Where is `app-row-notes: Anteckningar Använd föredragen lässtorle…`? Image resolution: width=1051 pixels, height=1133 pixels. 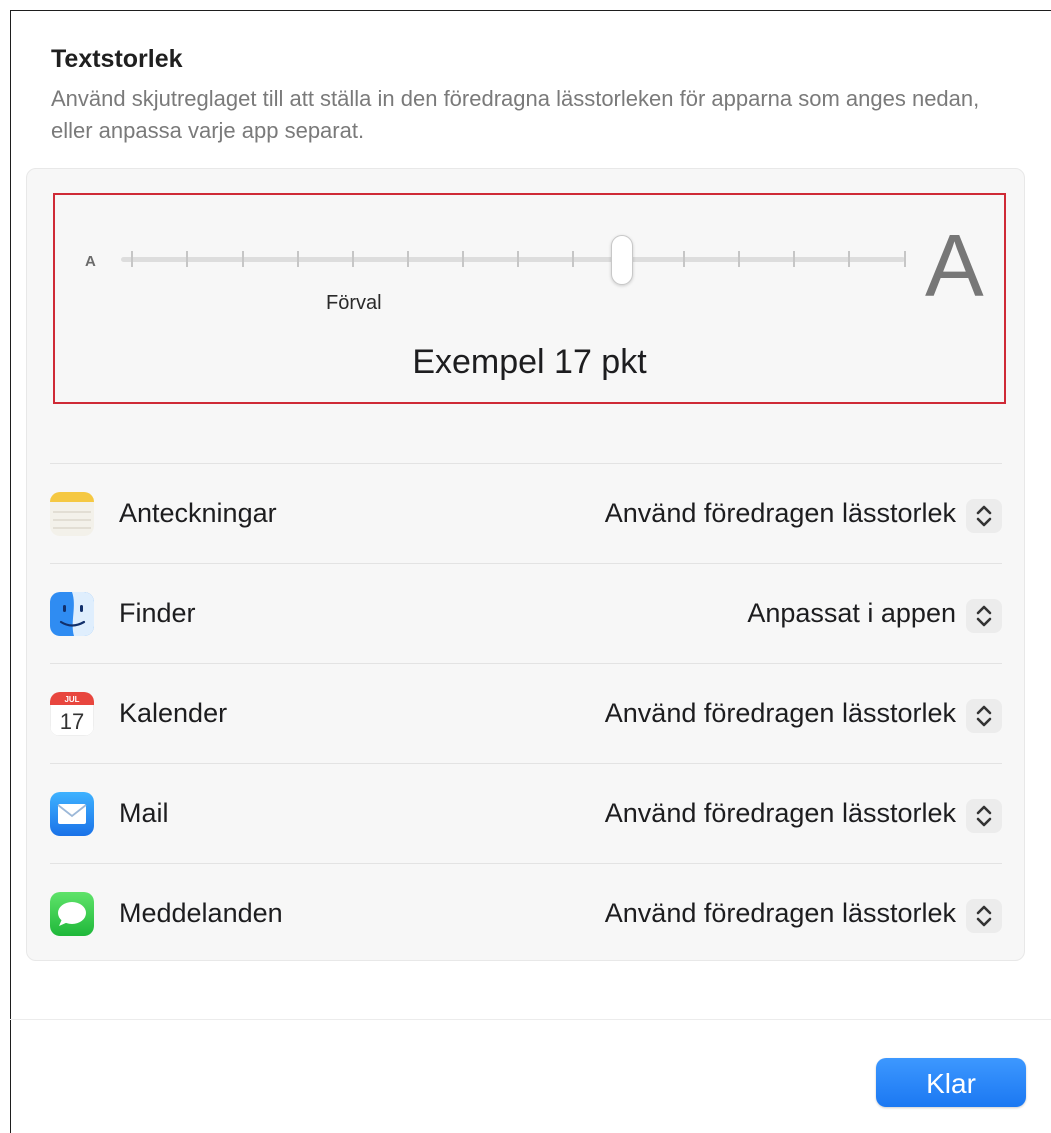
app-row-notes: Anteckningar Använd föredragen lässtorle… is located at coordinates (526, 512).